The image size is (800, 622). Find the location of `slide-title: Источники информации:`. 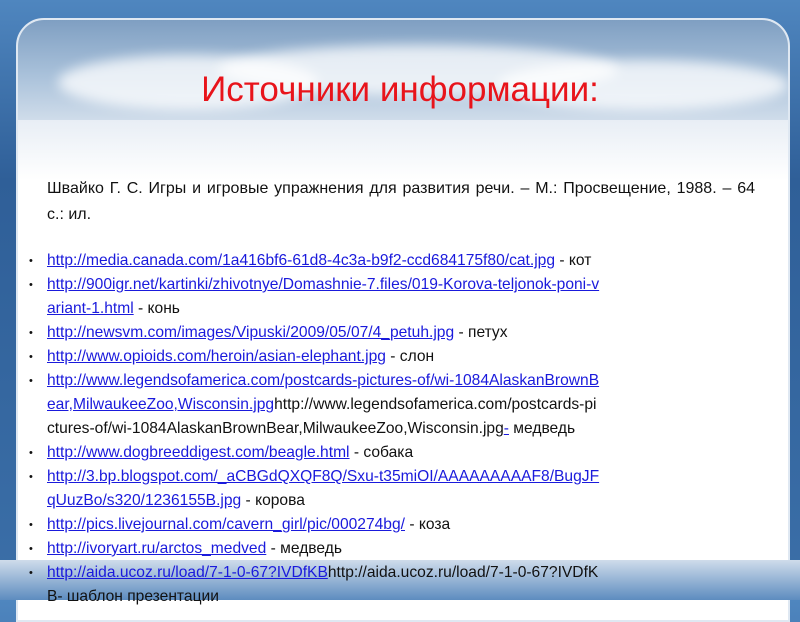

slide-title: Источники информации: is located at coordinates (400, 89).